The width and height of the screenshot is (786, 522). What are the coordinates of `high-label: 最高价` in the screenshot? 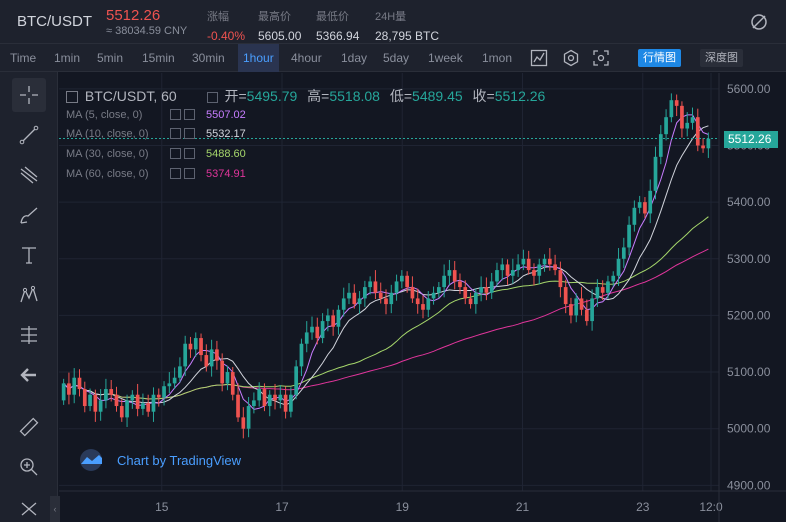 It's located at (274, 17).